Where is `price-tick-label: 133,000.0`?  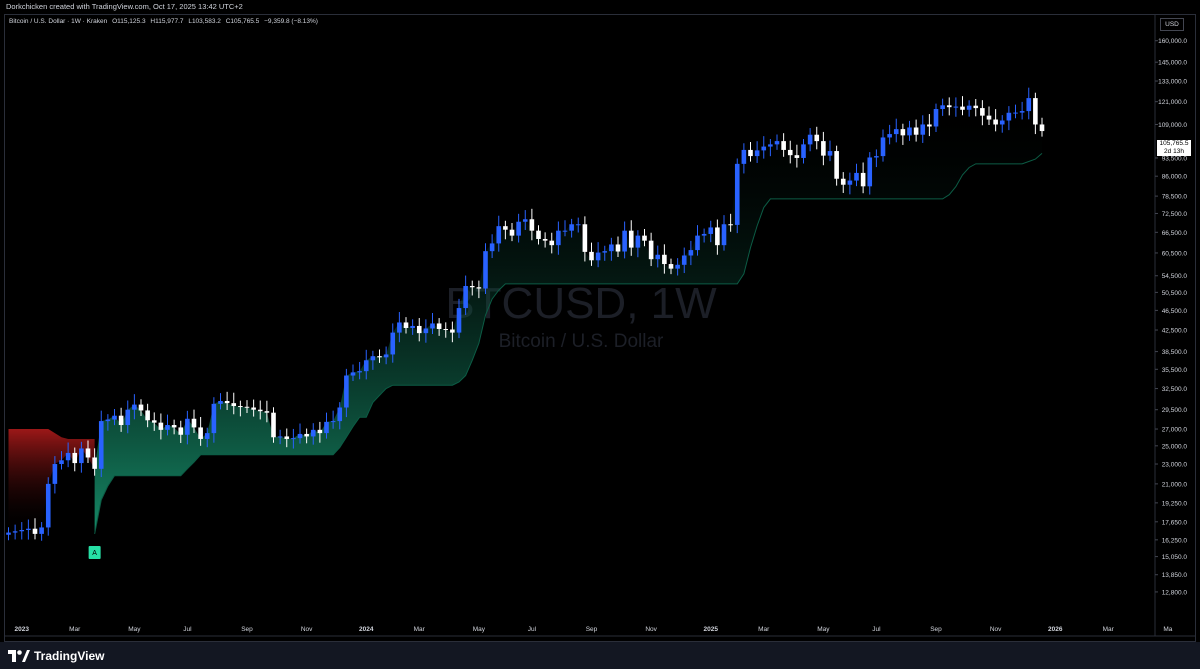 price-tick-label: 133,000.0 is located at coordinates (1172, 82).